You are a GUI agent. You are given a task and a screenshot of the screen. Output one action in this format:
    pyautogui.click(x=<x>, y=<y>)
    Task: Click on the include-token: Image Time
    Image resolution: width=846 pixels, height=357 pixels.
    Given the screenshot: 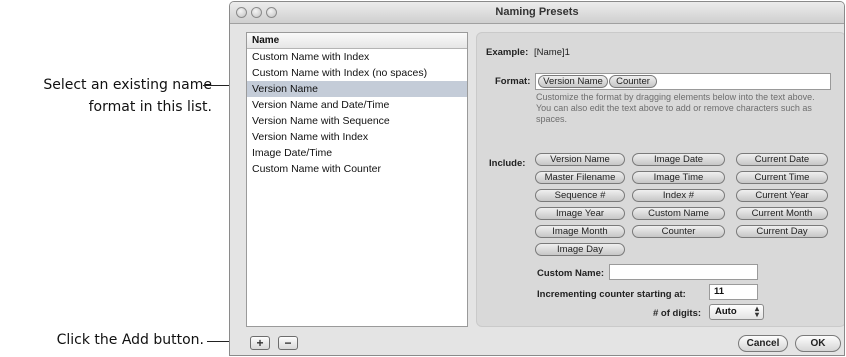 What is the action you would take?
    pyautogui.click(x=678, y=177)
    